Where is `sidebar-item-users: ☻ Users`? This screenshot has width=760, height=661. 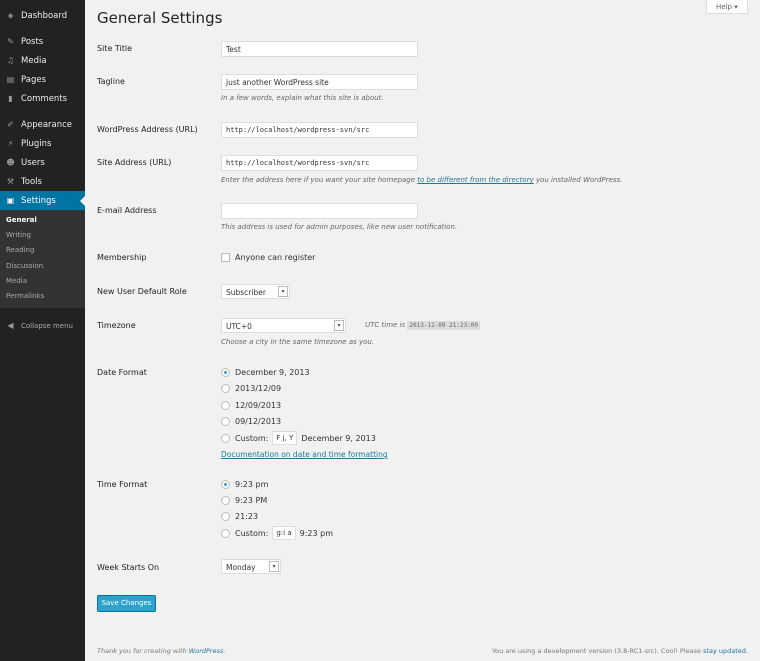
sidebar-item-users: ☻ Users is located at coordinates (42, 162).